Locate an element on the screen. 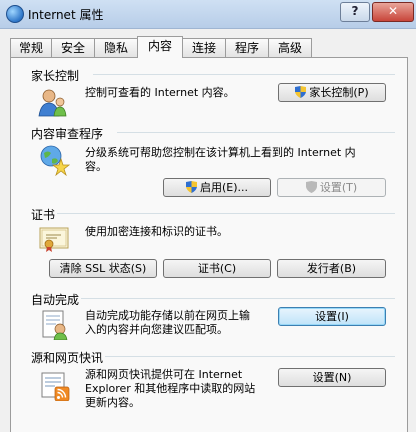 This screenshot has height=432, width=416. advisor-settings-button-label: 设置(T) is located at coordinates (338, 187).